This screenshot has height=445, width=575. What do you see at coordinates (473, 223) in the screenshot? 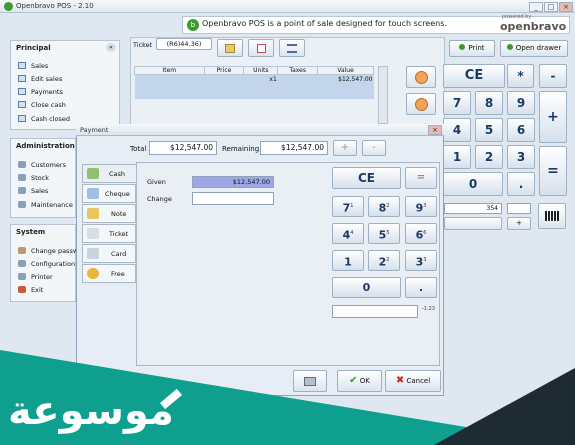
I see `product-dropdown` at bounding box center [473, 223].